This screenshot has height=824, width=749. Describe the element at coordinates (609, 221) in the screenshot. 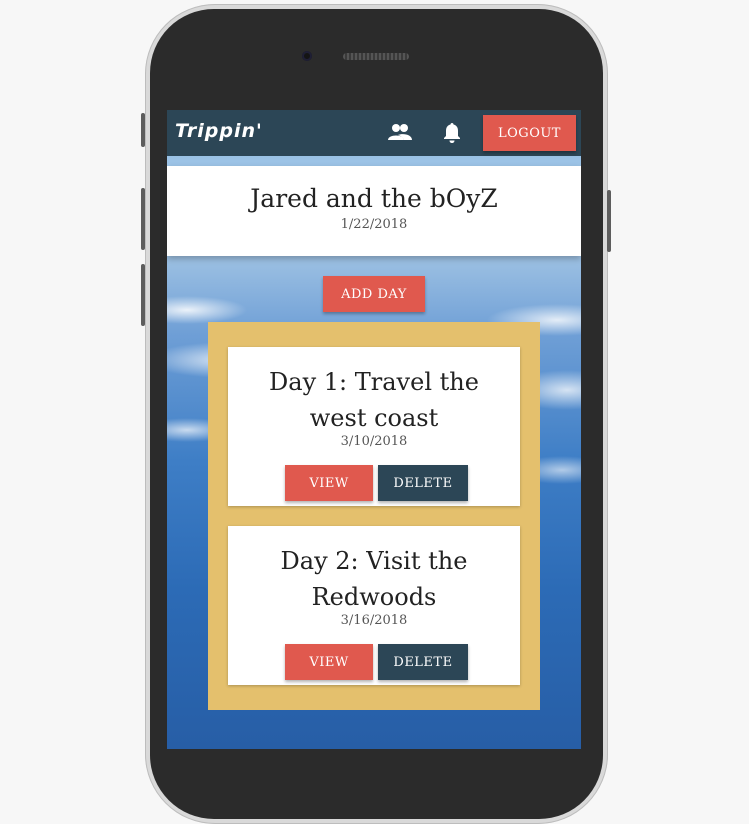

I see `phone-power-button` at that location.